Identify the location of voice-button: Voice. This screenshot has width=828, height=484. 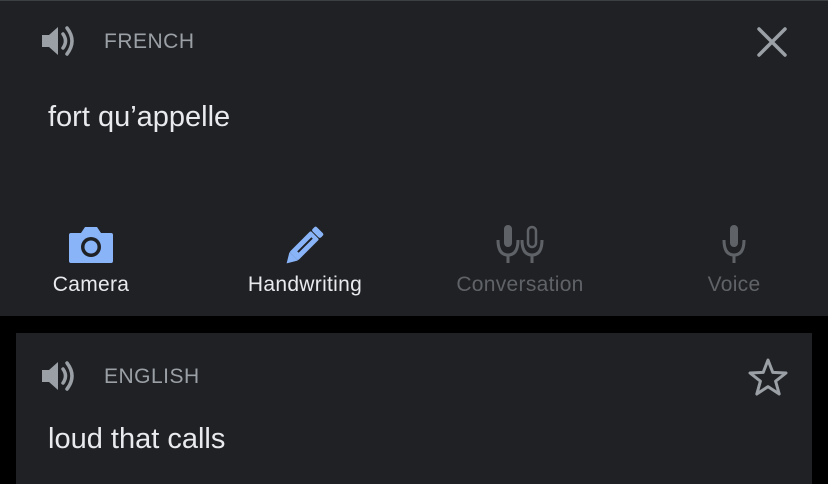
(734, 263).